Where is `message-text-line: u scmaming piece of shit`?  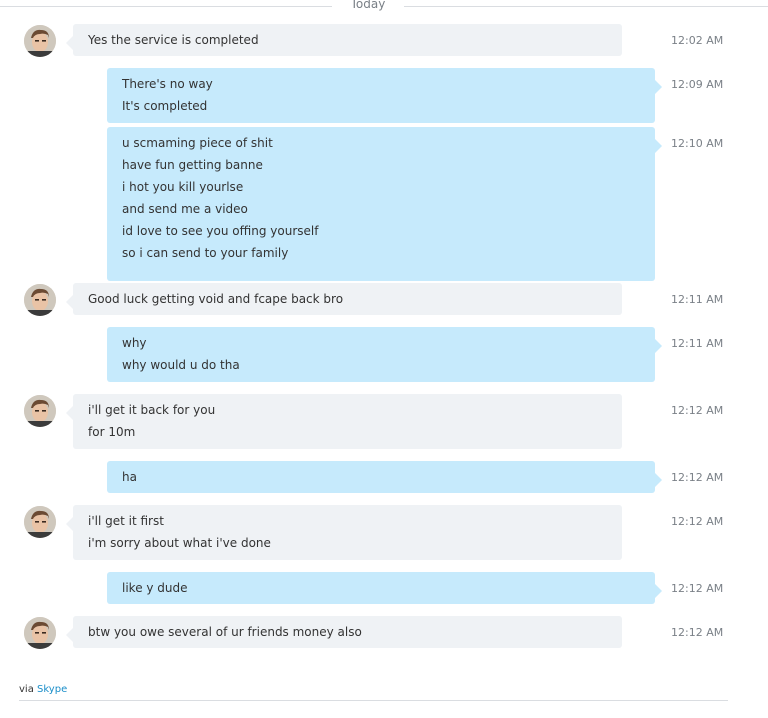
message-text-line: u scmaming piece of shit is located at coordinates (197, 143).